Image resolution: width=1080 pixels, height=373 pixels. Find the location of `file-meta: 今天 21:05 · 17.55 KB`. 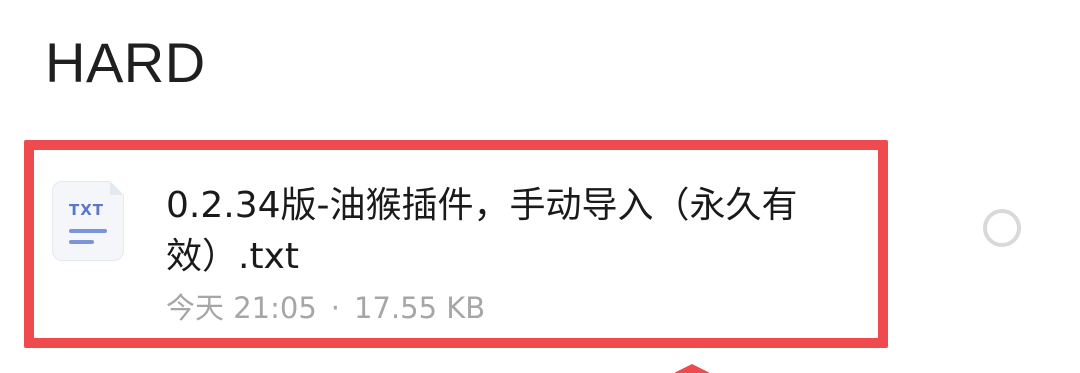

file-meta: 今天 21:05 · 17.55 KB is located at coordinates (325, 306).